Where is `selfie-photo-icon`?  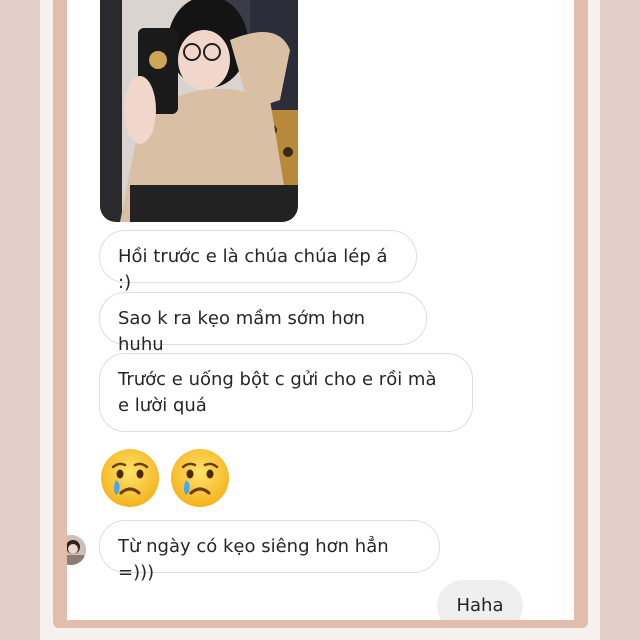
selfie-photo-icon is located at coordinates (199, 111).